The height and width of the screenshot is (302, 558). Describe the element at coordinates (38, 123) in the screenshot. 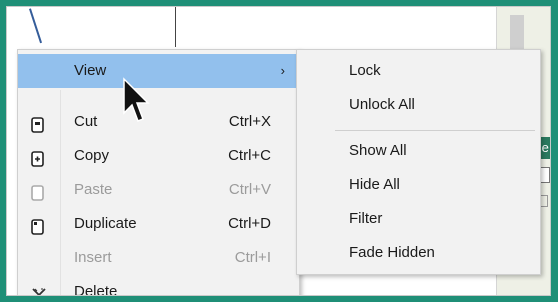

I see `cut-icon` at that location.